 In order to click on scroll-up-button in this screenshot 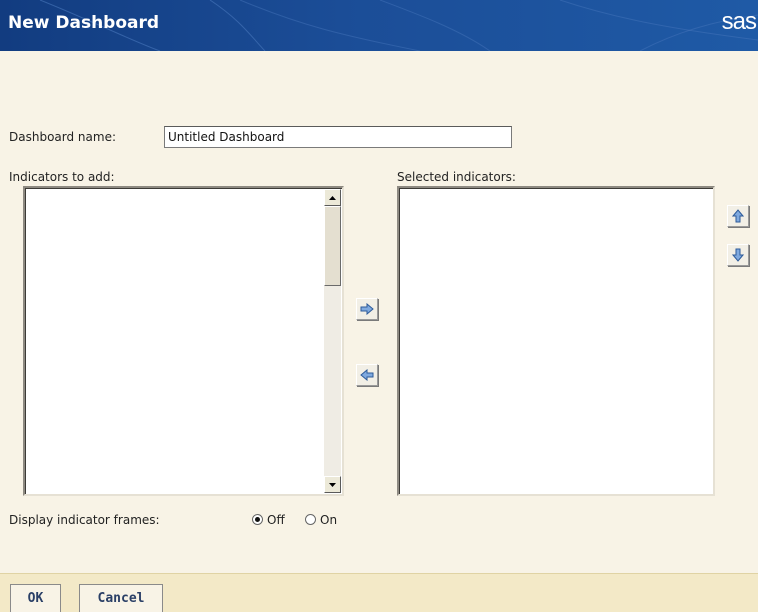, I will do `click(332, 197)`.